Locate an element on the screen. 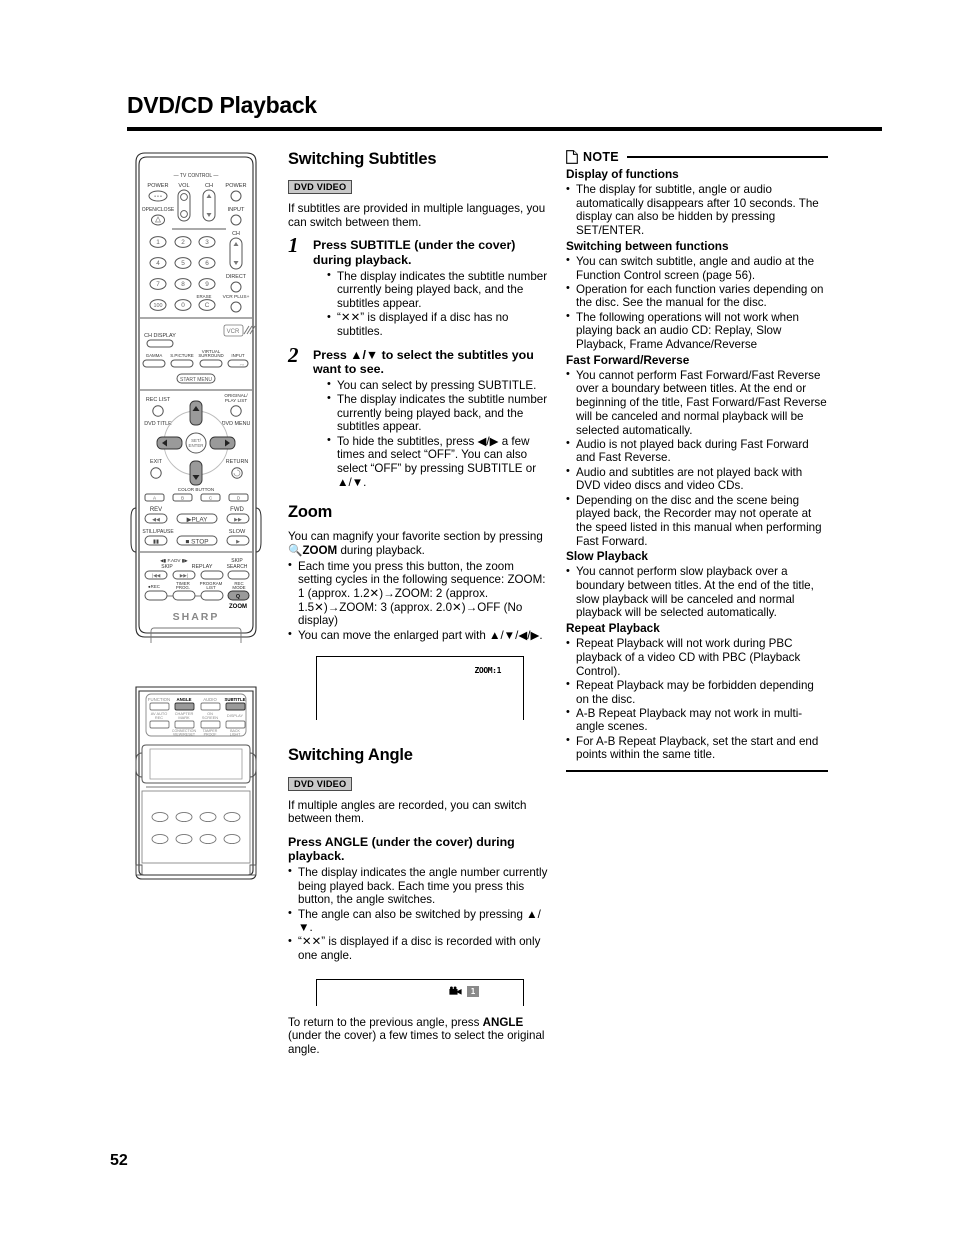  tv-screen-zoom-display: ZOOM:1 is located at coordinates (420, 688).